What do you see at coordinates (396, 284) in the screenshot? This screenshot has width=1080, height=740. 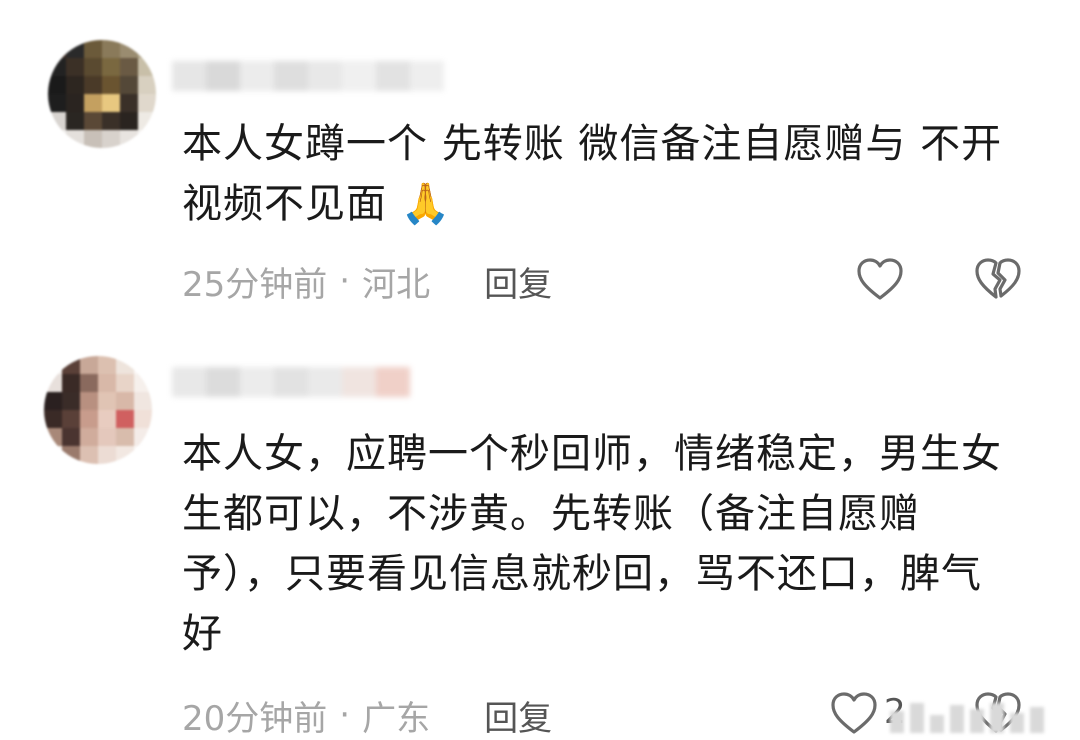 I see `comment-location: 河北` at bounding box center [396, 284].